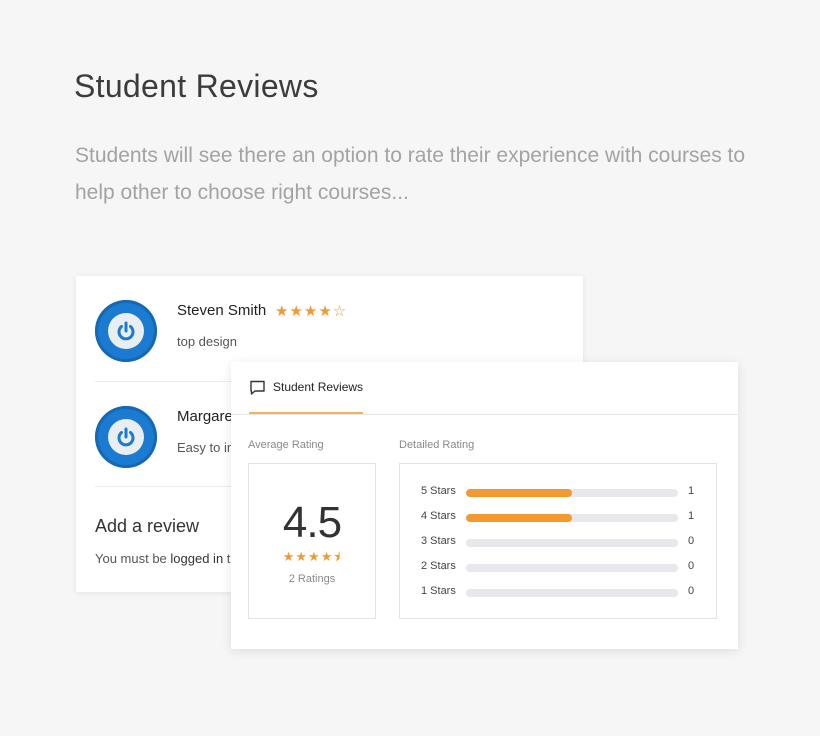 The width and height of the screenshot is (820, 736). What do you see at coordinates (438, 516) in the screenshot?
I see `rating-row-label: 4 Stars` at bounding box center [438, 516].